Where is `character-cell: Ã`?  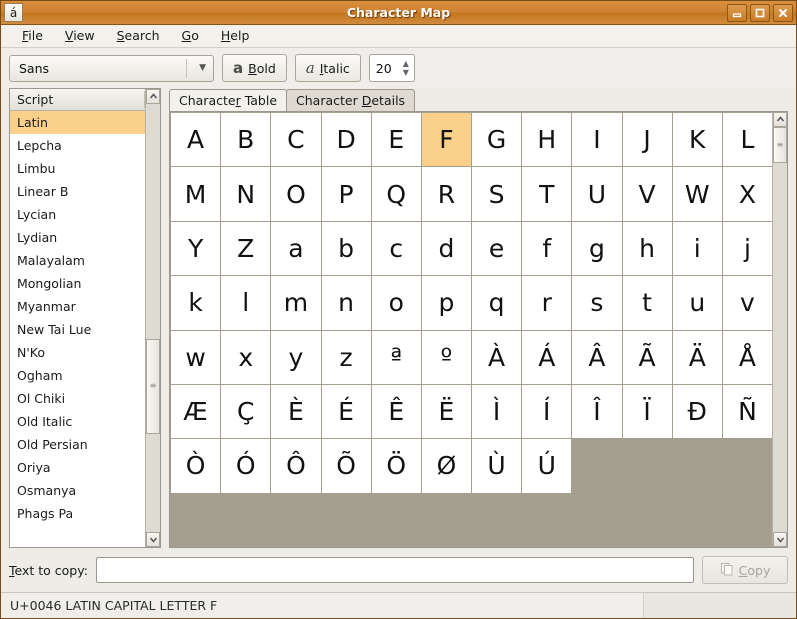
character-cell: Ã is located at coordinates (647, 357).